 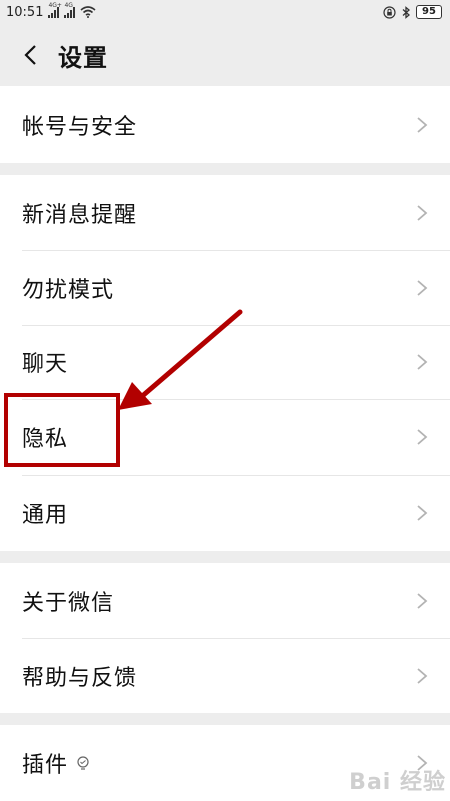 I want to click on status-bar: 10:51 4G+ 4G 95, so click(x=225, y=12).